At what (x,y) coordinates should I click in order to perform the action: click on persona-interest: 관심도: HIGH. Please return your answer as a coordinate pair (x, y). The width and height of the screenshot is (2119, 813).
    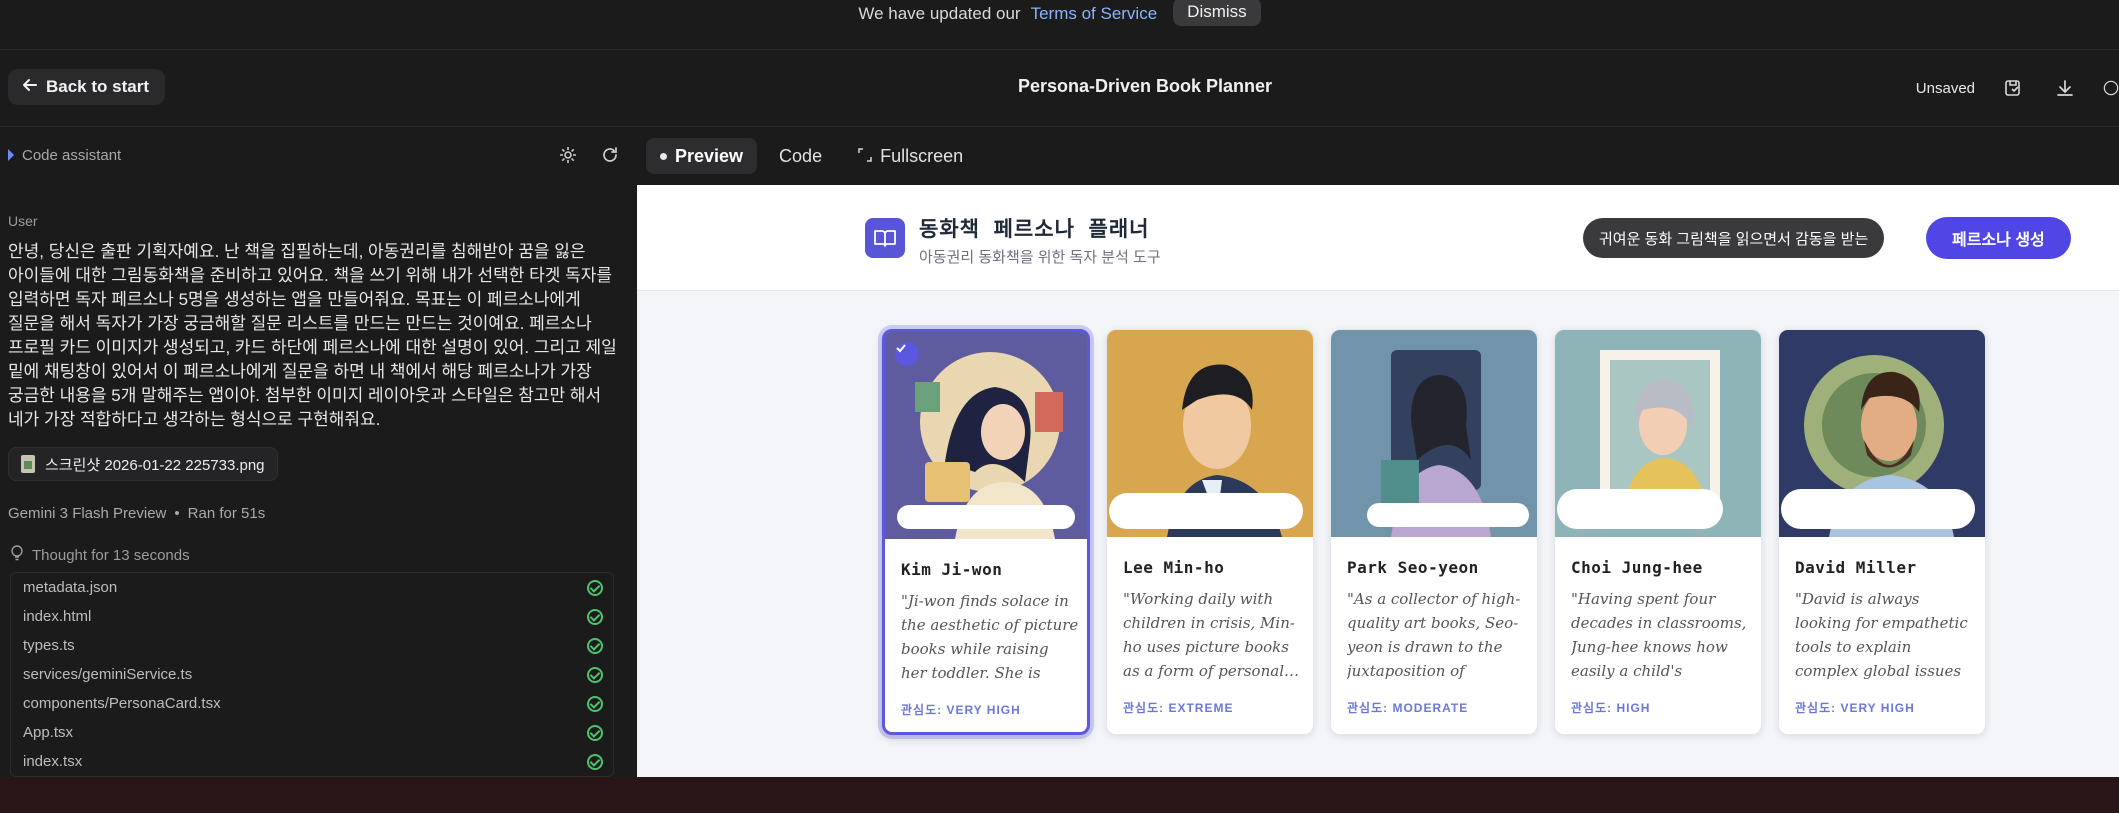
    Looking at the image, I should click on (1611, 708).